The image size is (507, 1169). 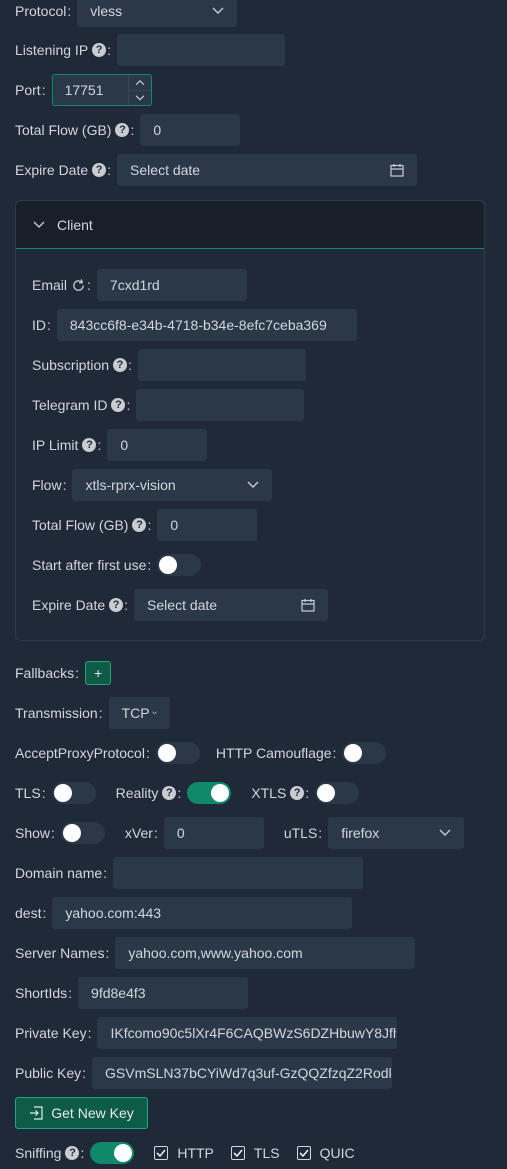 What do you see at coordinates (59, 873) in the screenshot?
I see `domain-name-label: Domain name` at bounding box center [59, 873].